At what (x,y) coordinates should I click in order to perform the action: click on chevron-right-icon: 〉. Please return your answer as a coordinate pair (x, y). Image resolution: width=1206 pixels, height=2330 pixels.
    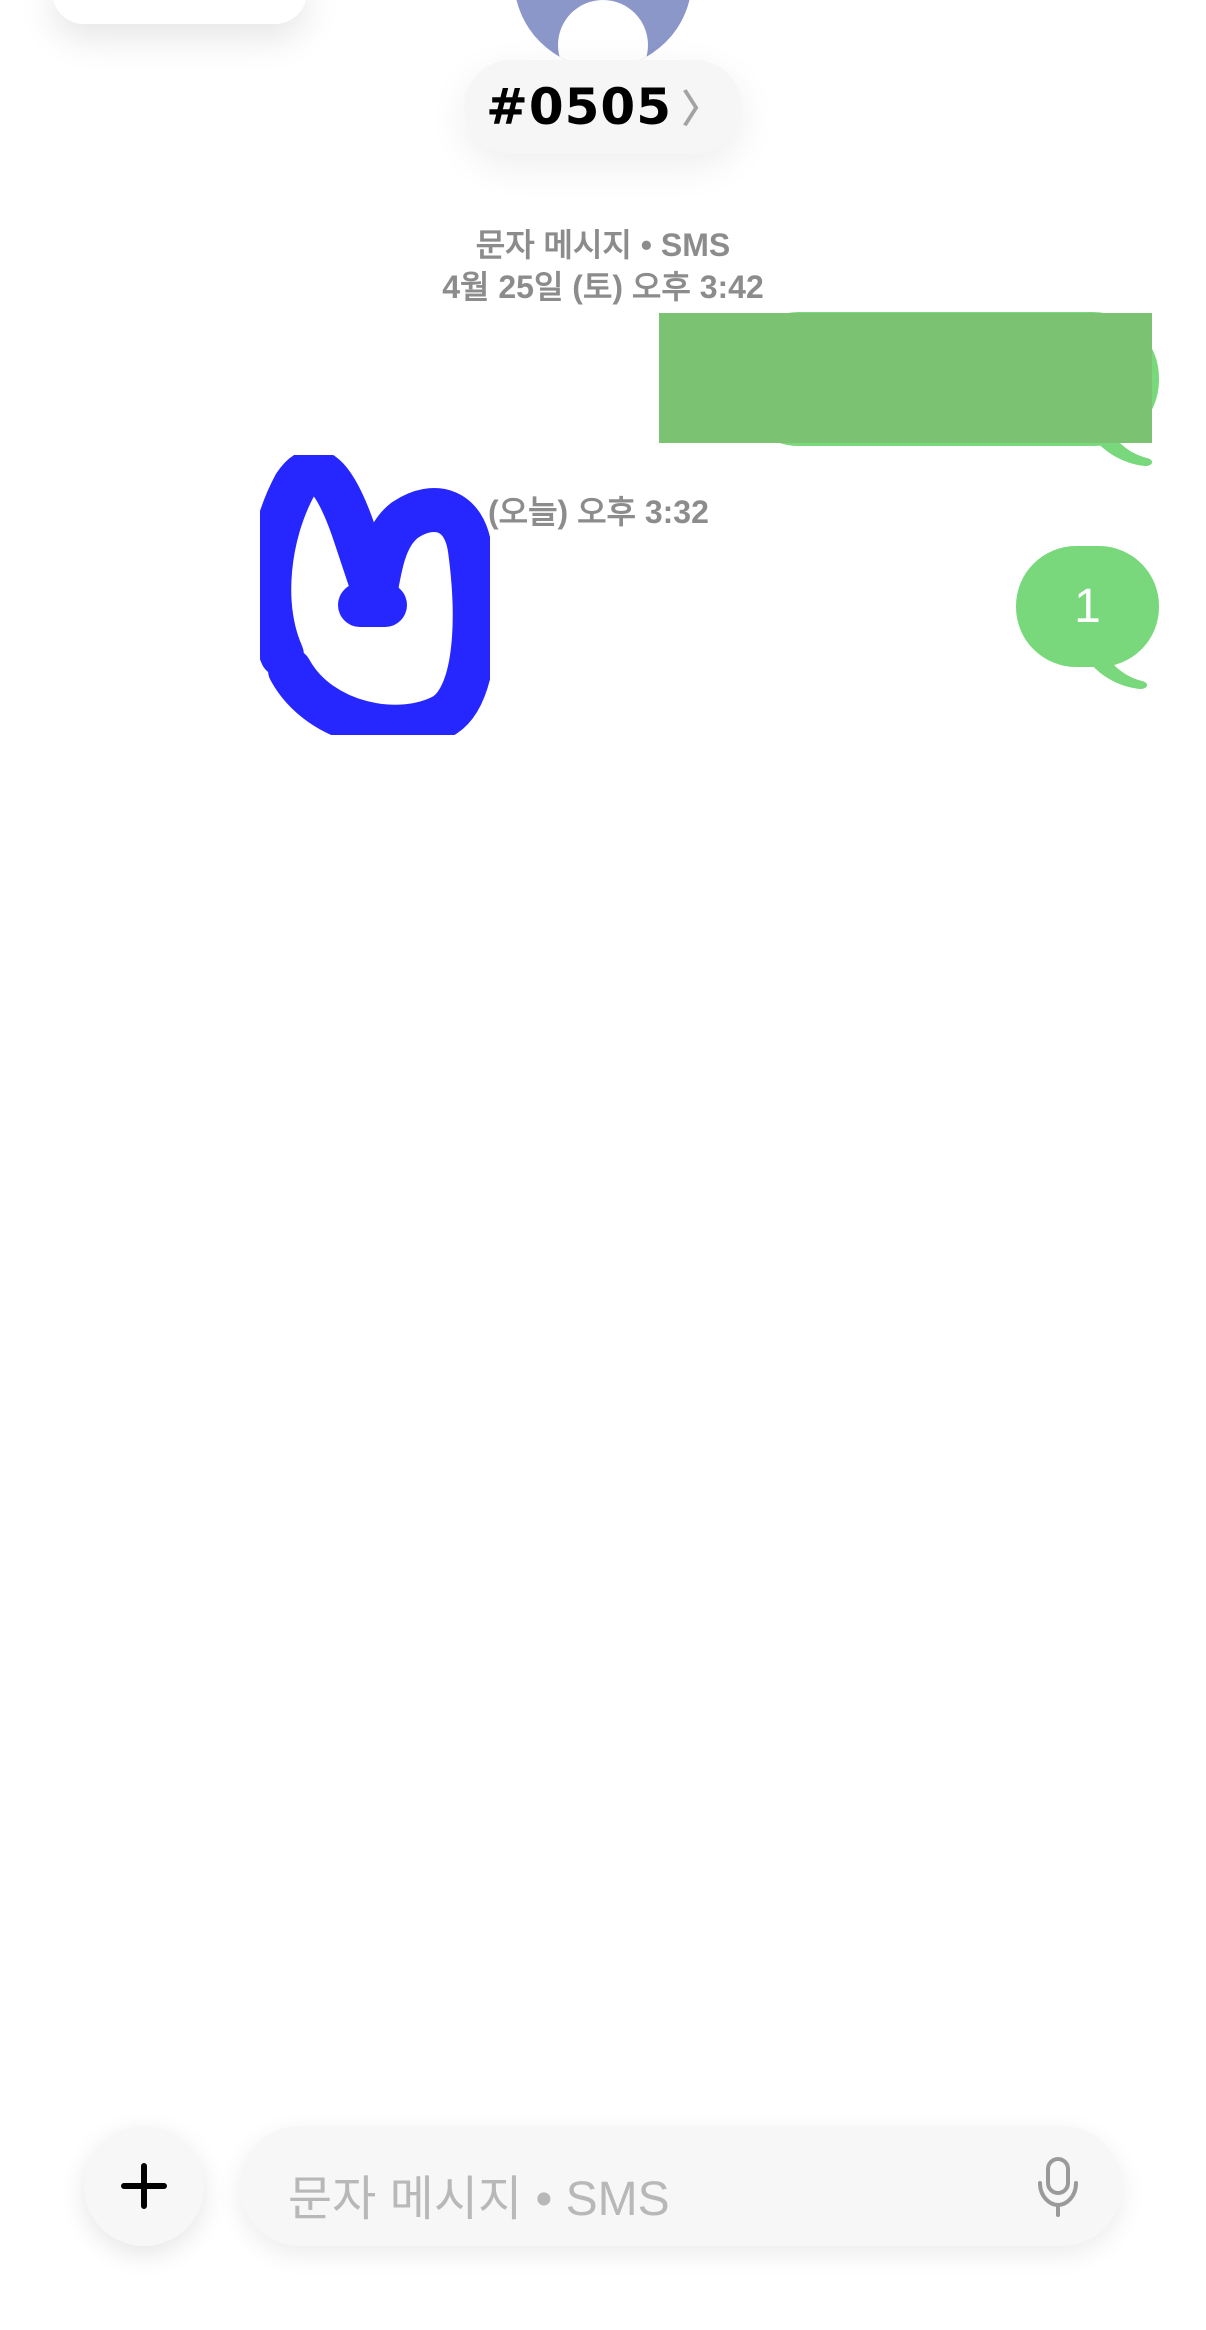
    Looking at the image, I should click on (701, 108).